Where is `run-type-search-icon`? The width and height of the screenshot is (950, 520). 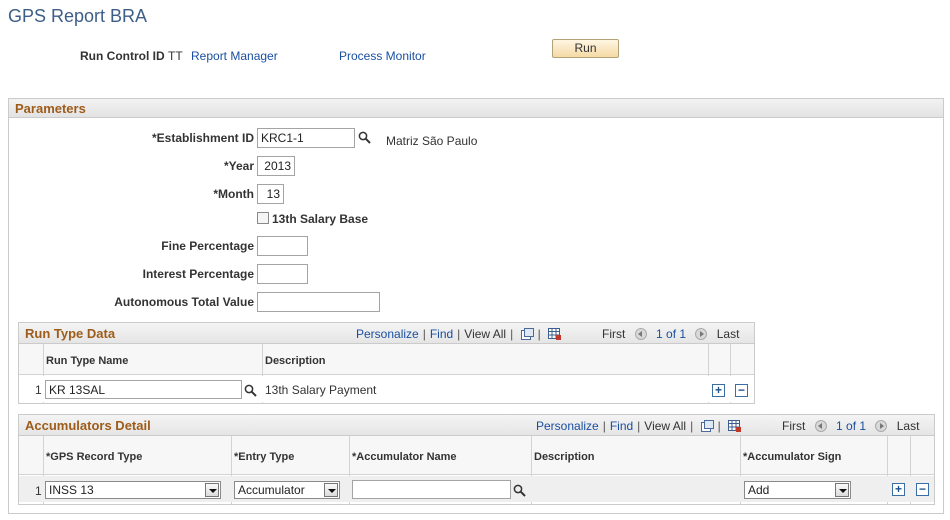
run-type-search-icon is located at coordinates (250, 390).